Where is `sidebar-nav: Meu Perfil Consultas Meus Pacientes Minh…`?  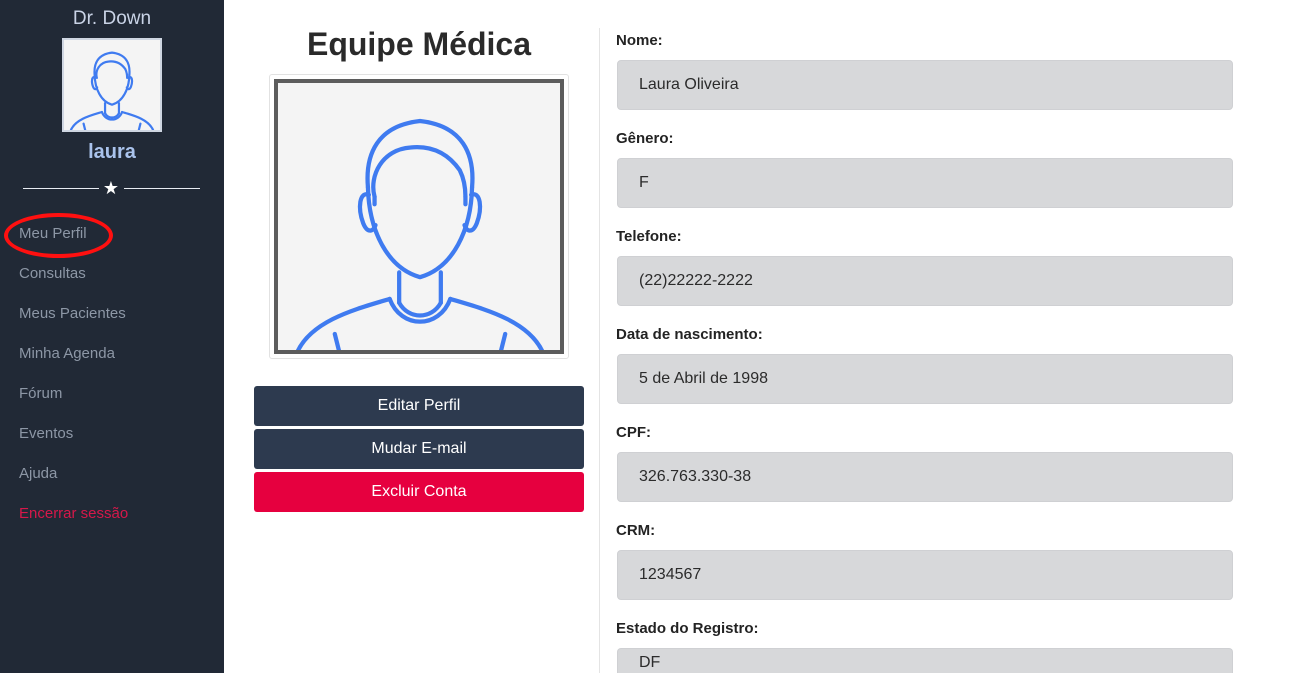 sidebar-nav: Meu Perfil Consultas Meus Pacientes Minh… is located at coordinates (112, 374).